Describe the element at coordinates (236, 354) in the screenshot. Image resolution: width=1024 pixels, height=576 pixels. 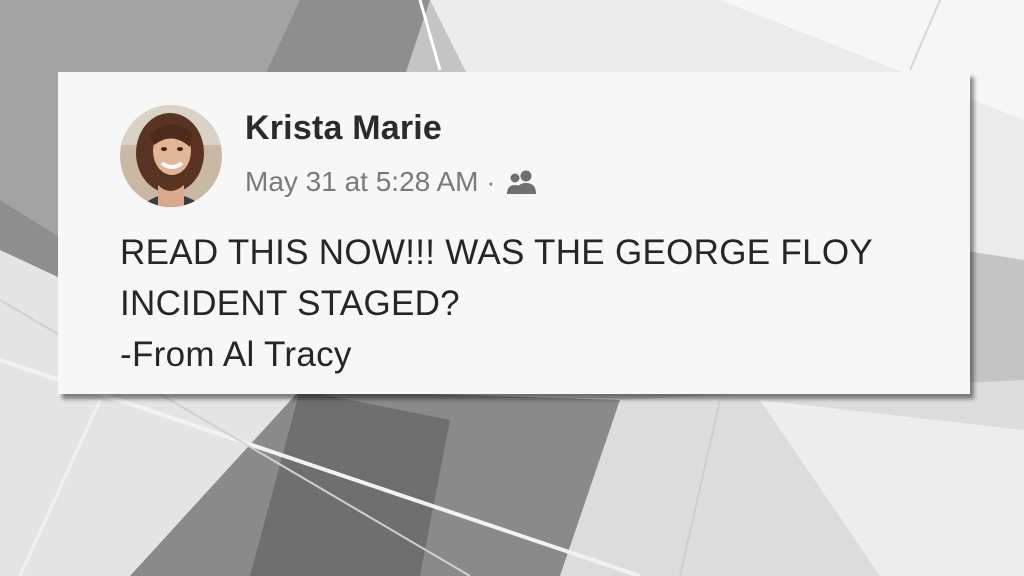
I see `post-body-line: -From Al Tracy` at that location.